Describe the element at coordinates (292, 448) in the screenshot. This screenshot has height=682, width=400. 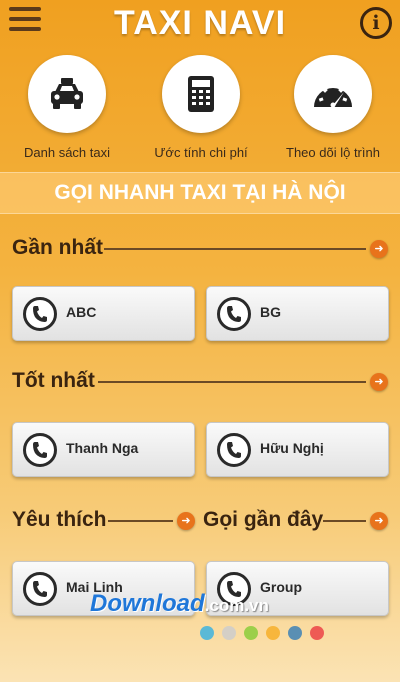
I see `taxi-name: Hữu Nghị` at that location.